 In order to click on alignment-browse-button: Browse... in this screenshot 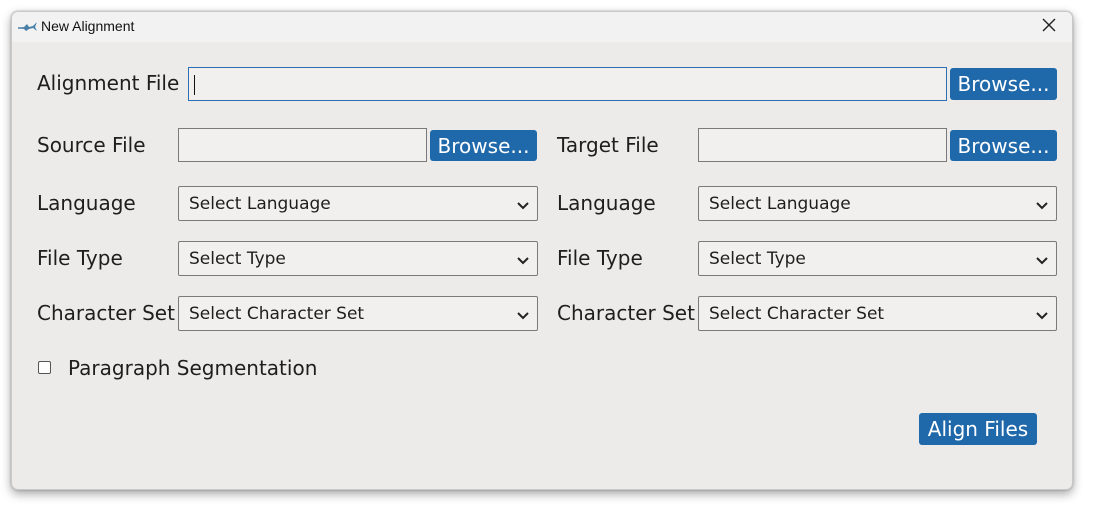, I will do `click(1003, 84)`.